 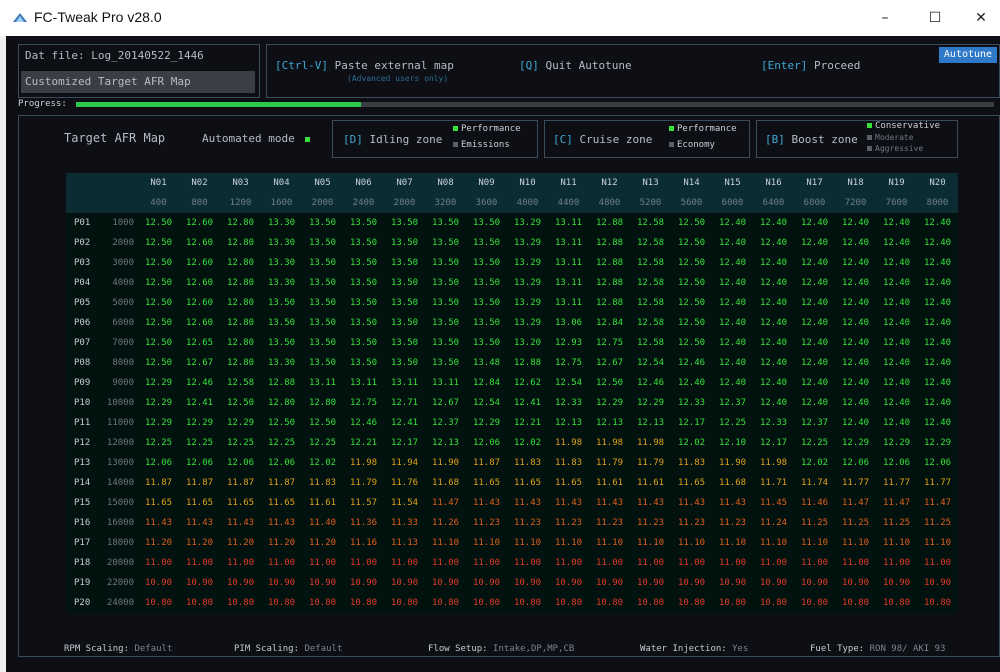 What do you see at coordinates (575, 65) in the screenshot?
I see `quit-command: [Q] Quit Autotune` at bounding box center [575, 65].